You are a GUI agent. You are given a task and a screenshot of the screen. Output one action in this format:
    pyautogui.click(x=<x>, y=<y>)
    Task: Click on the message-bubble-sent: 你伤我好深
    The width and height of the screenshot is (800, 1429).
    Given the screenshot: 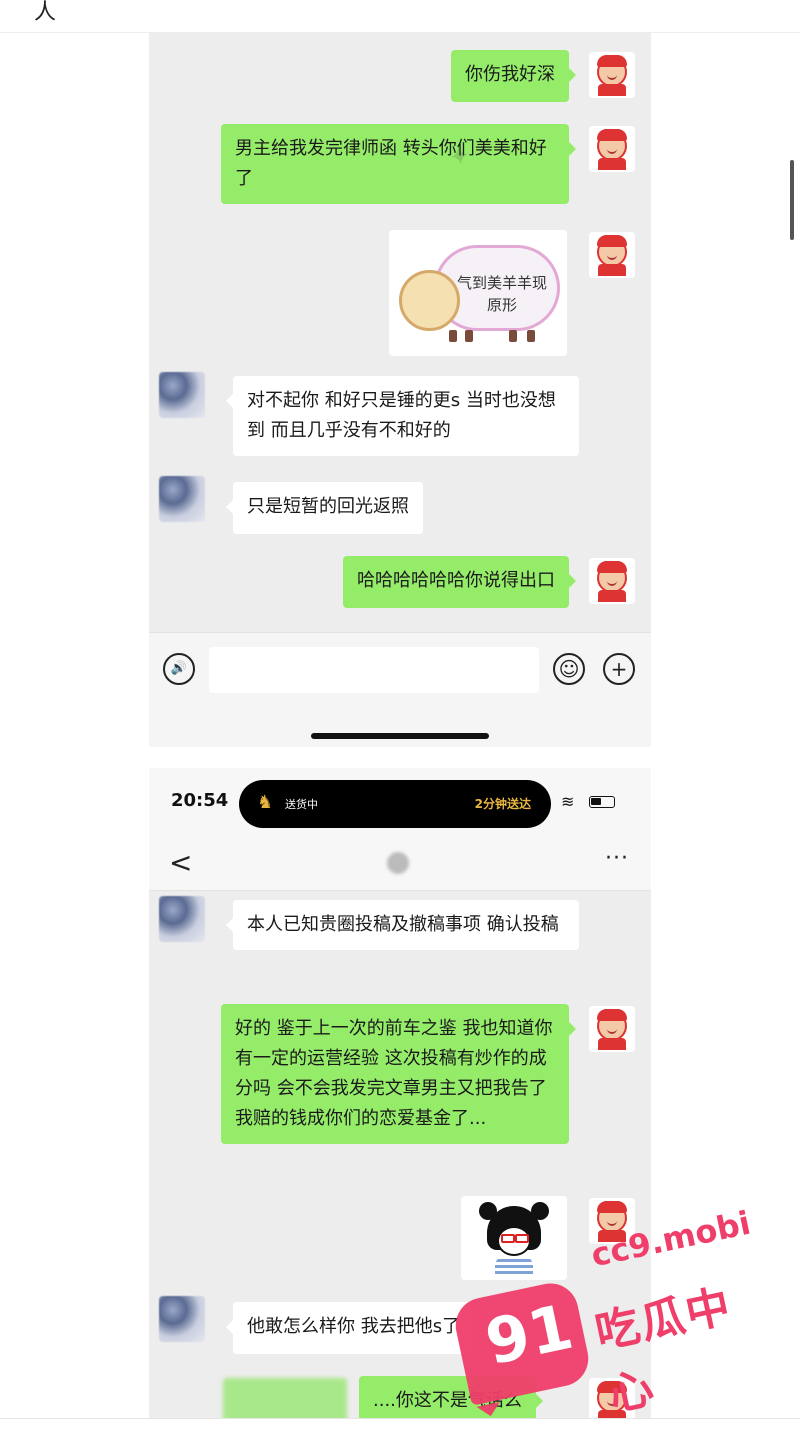 What is the action you would take?
    pyautogui.click(x=513, y=76)
    